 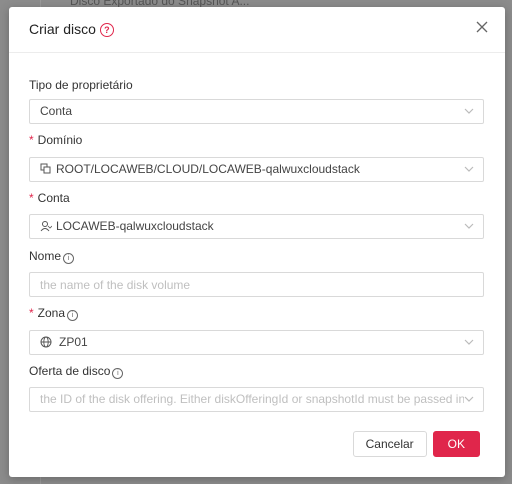 What do you see at coordinates (56, 111) in the screenshot?
I see `owner-type-value: Conta` at bounding box center [56, 111].